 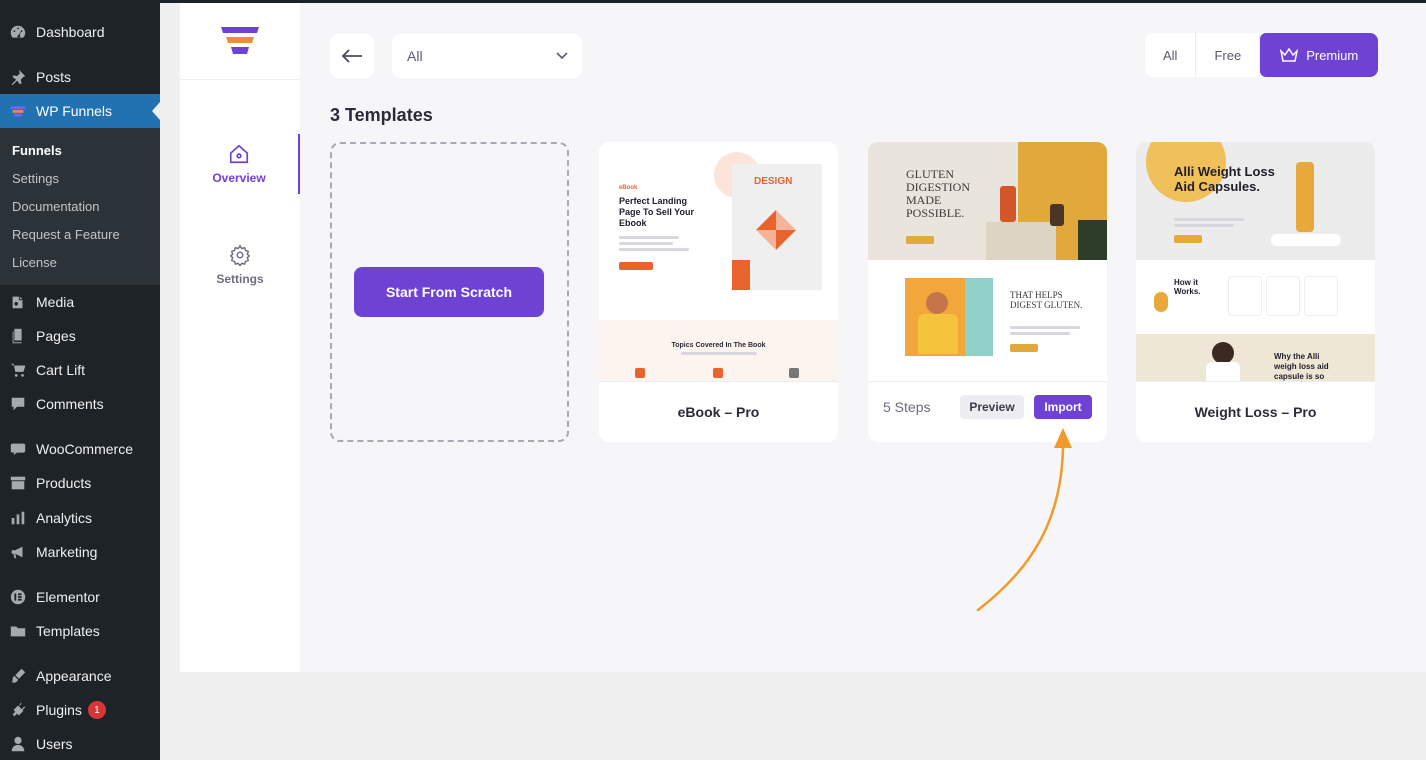 What do you see at coordinates (18, 32) in the screenshot?
I see `dashboard-icon` at bounding box center [18, 32].